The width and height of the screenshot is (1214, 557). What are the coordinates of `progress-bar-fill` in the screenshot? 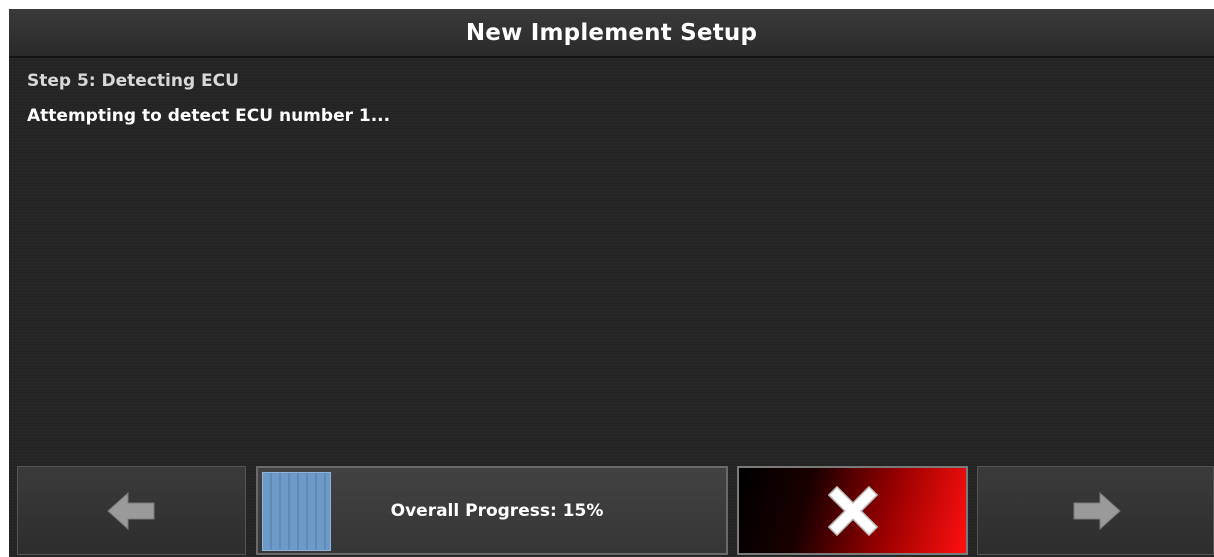 It's located at (296, 511).